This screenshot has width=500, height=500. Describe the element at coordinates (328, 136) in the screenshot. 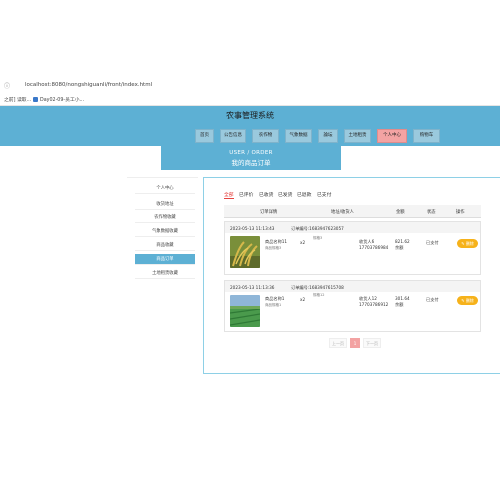

I see `nav-forum: 論坛` at that location.